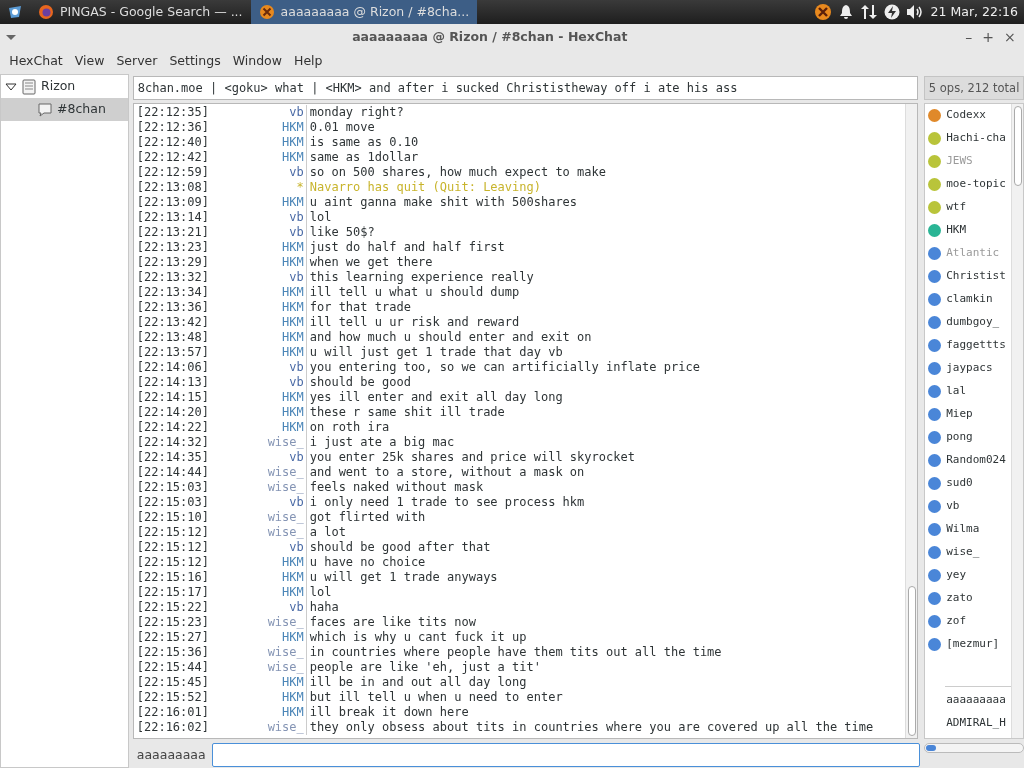 This screenshot has height=768, width=1024. What do you see at coordinates (823, 12) in the screenshot?
I see `x-circle-icon` at bounding box center [823, 12].